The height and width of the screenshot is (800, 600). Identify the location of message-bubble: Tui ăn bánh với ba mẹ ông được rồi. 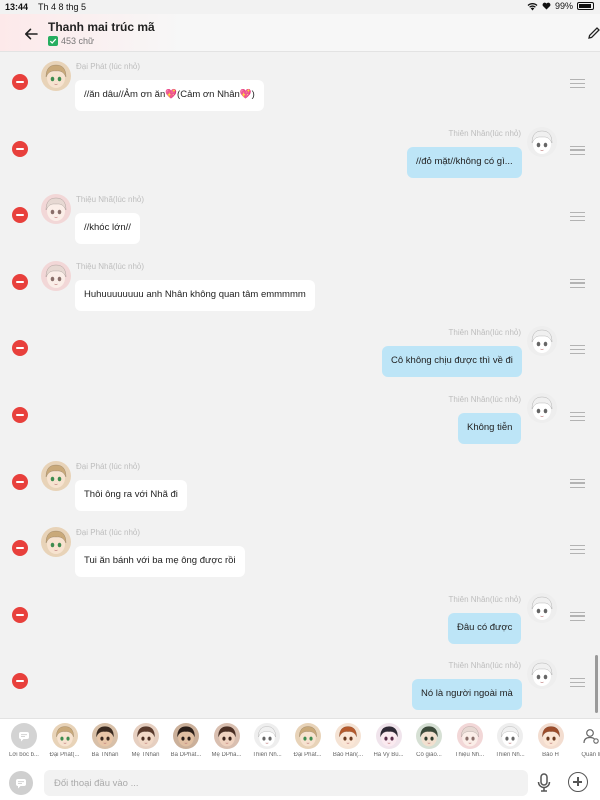
(160, 562).